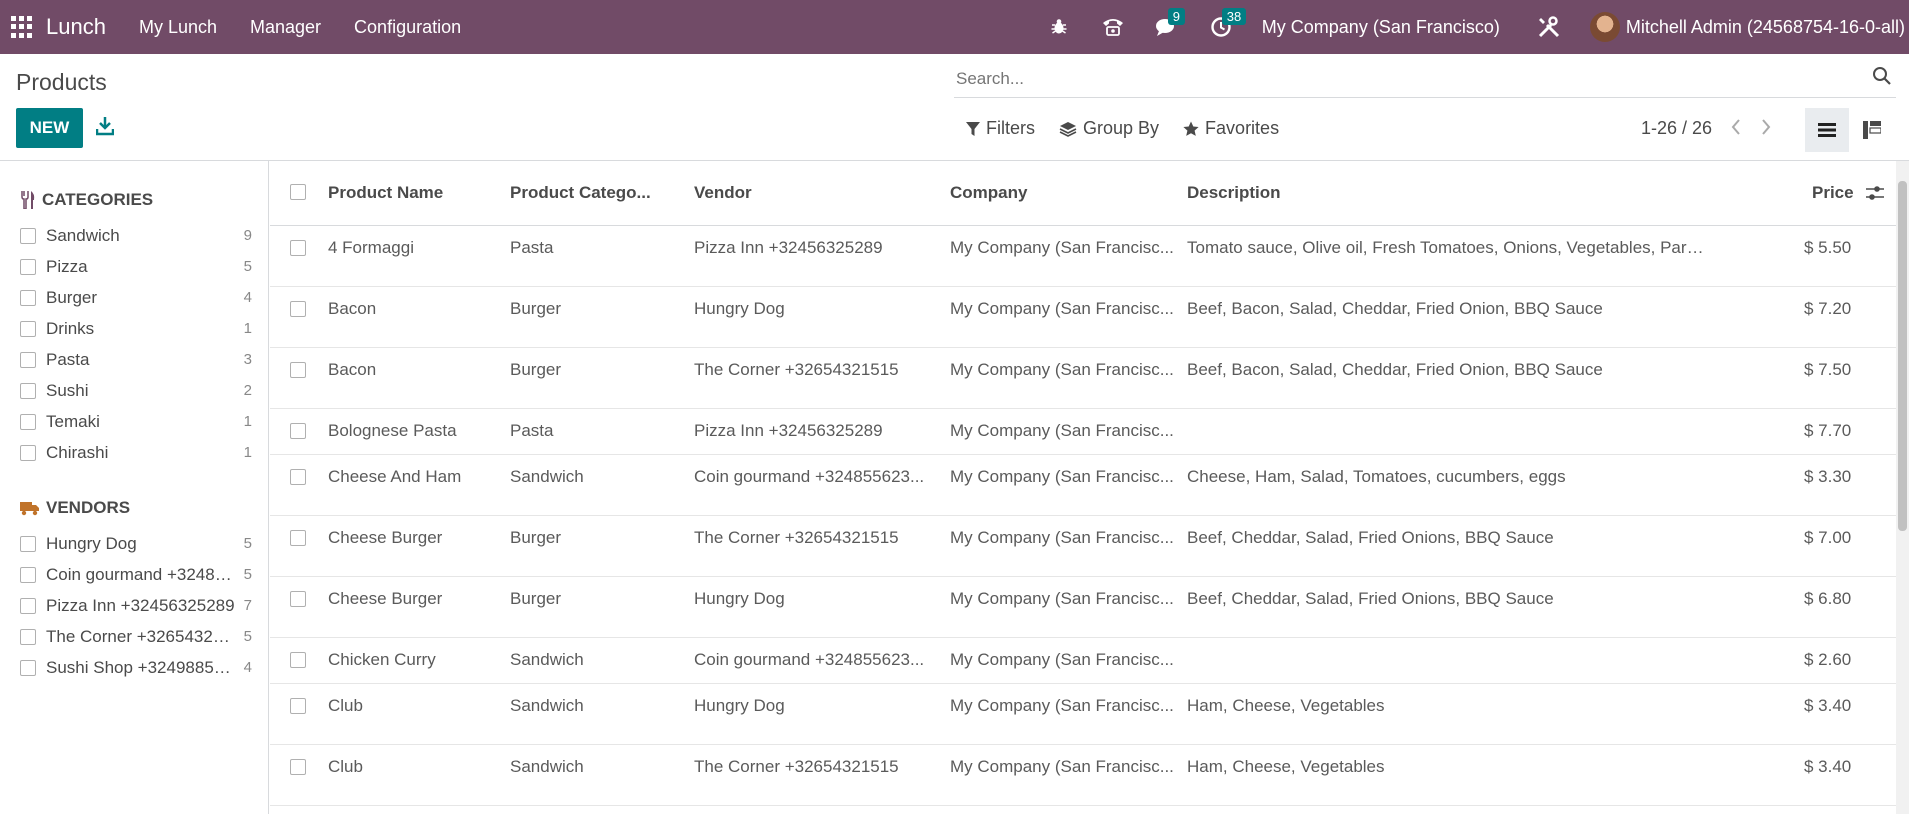 The height and width of the screenshot is (814, 1909). I want to click on filters-label: Filters, so click(1010, 128).